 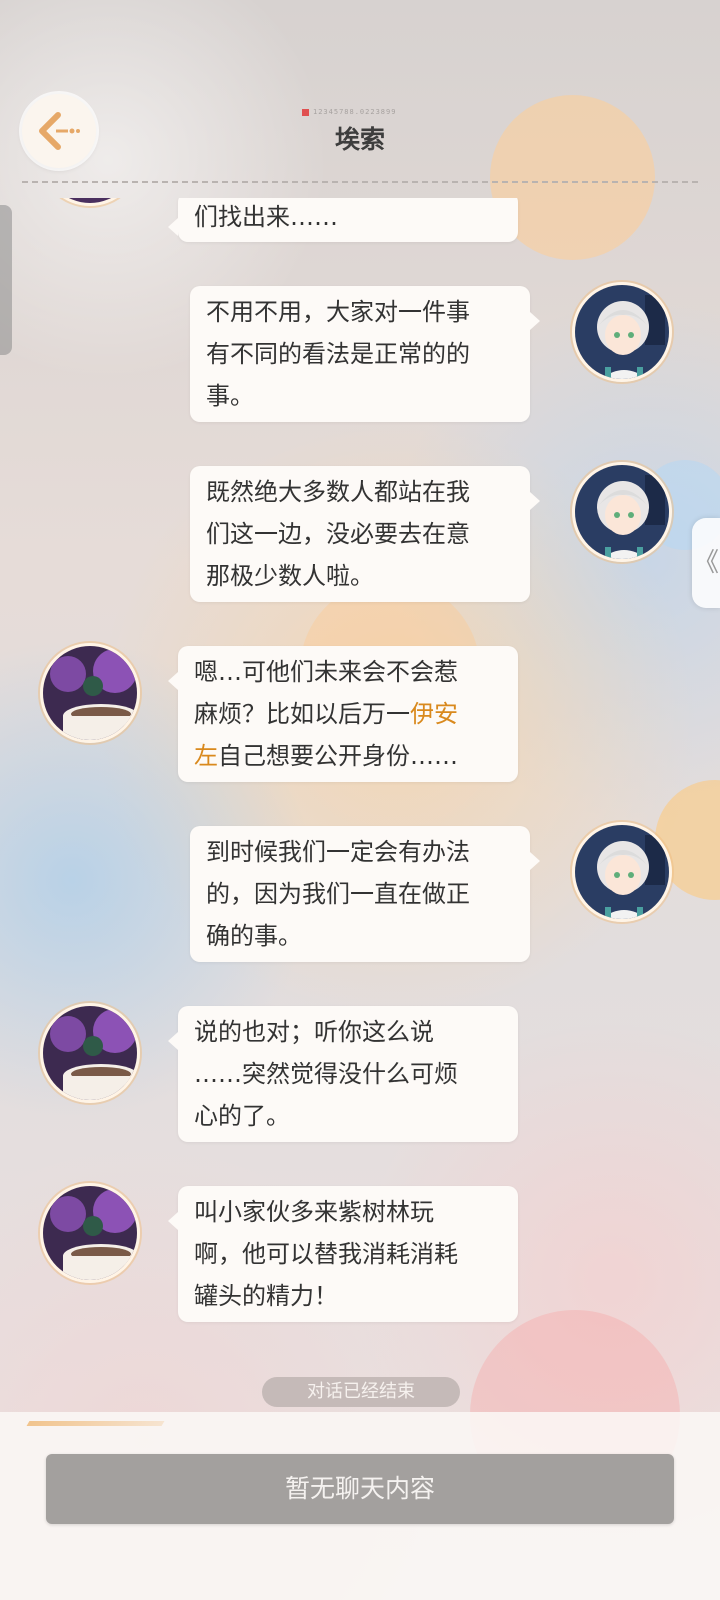 I want to click on footer: 暂无聊天内容, so click(x=360, y=1506).